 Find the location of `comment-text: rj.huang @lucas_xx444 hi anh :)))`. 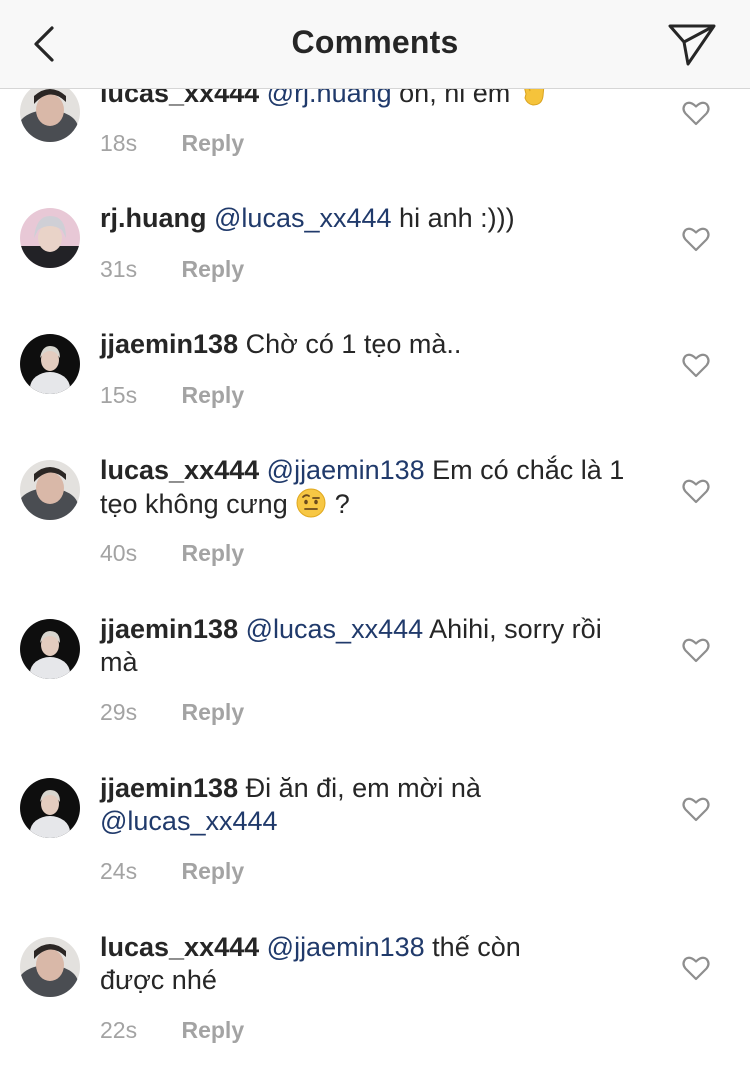

comment-text: rj.huang @lucas_xx444 hi anh :))) is located at coordinates (380, 218).